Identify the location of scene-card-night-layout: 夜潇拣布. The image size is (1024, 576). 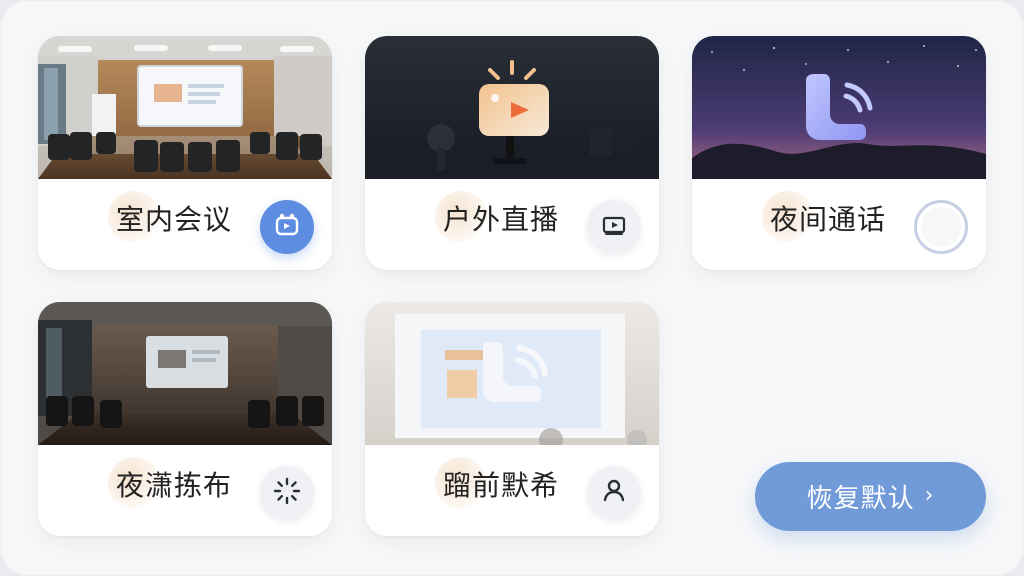
(185, 419).